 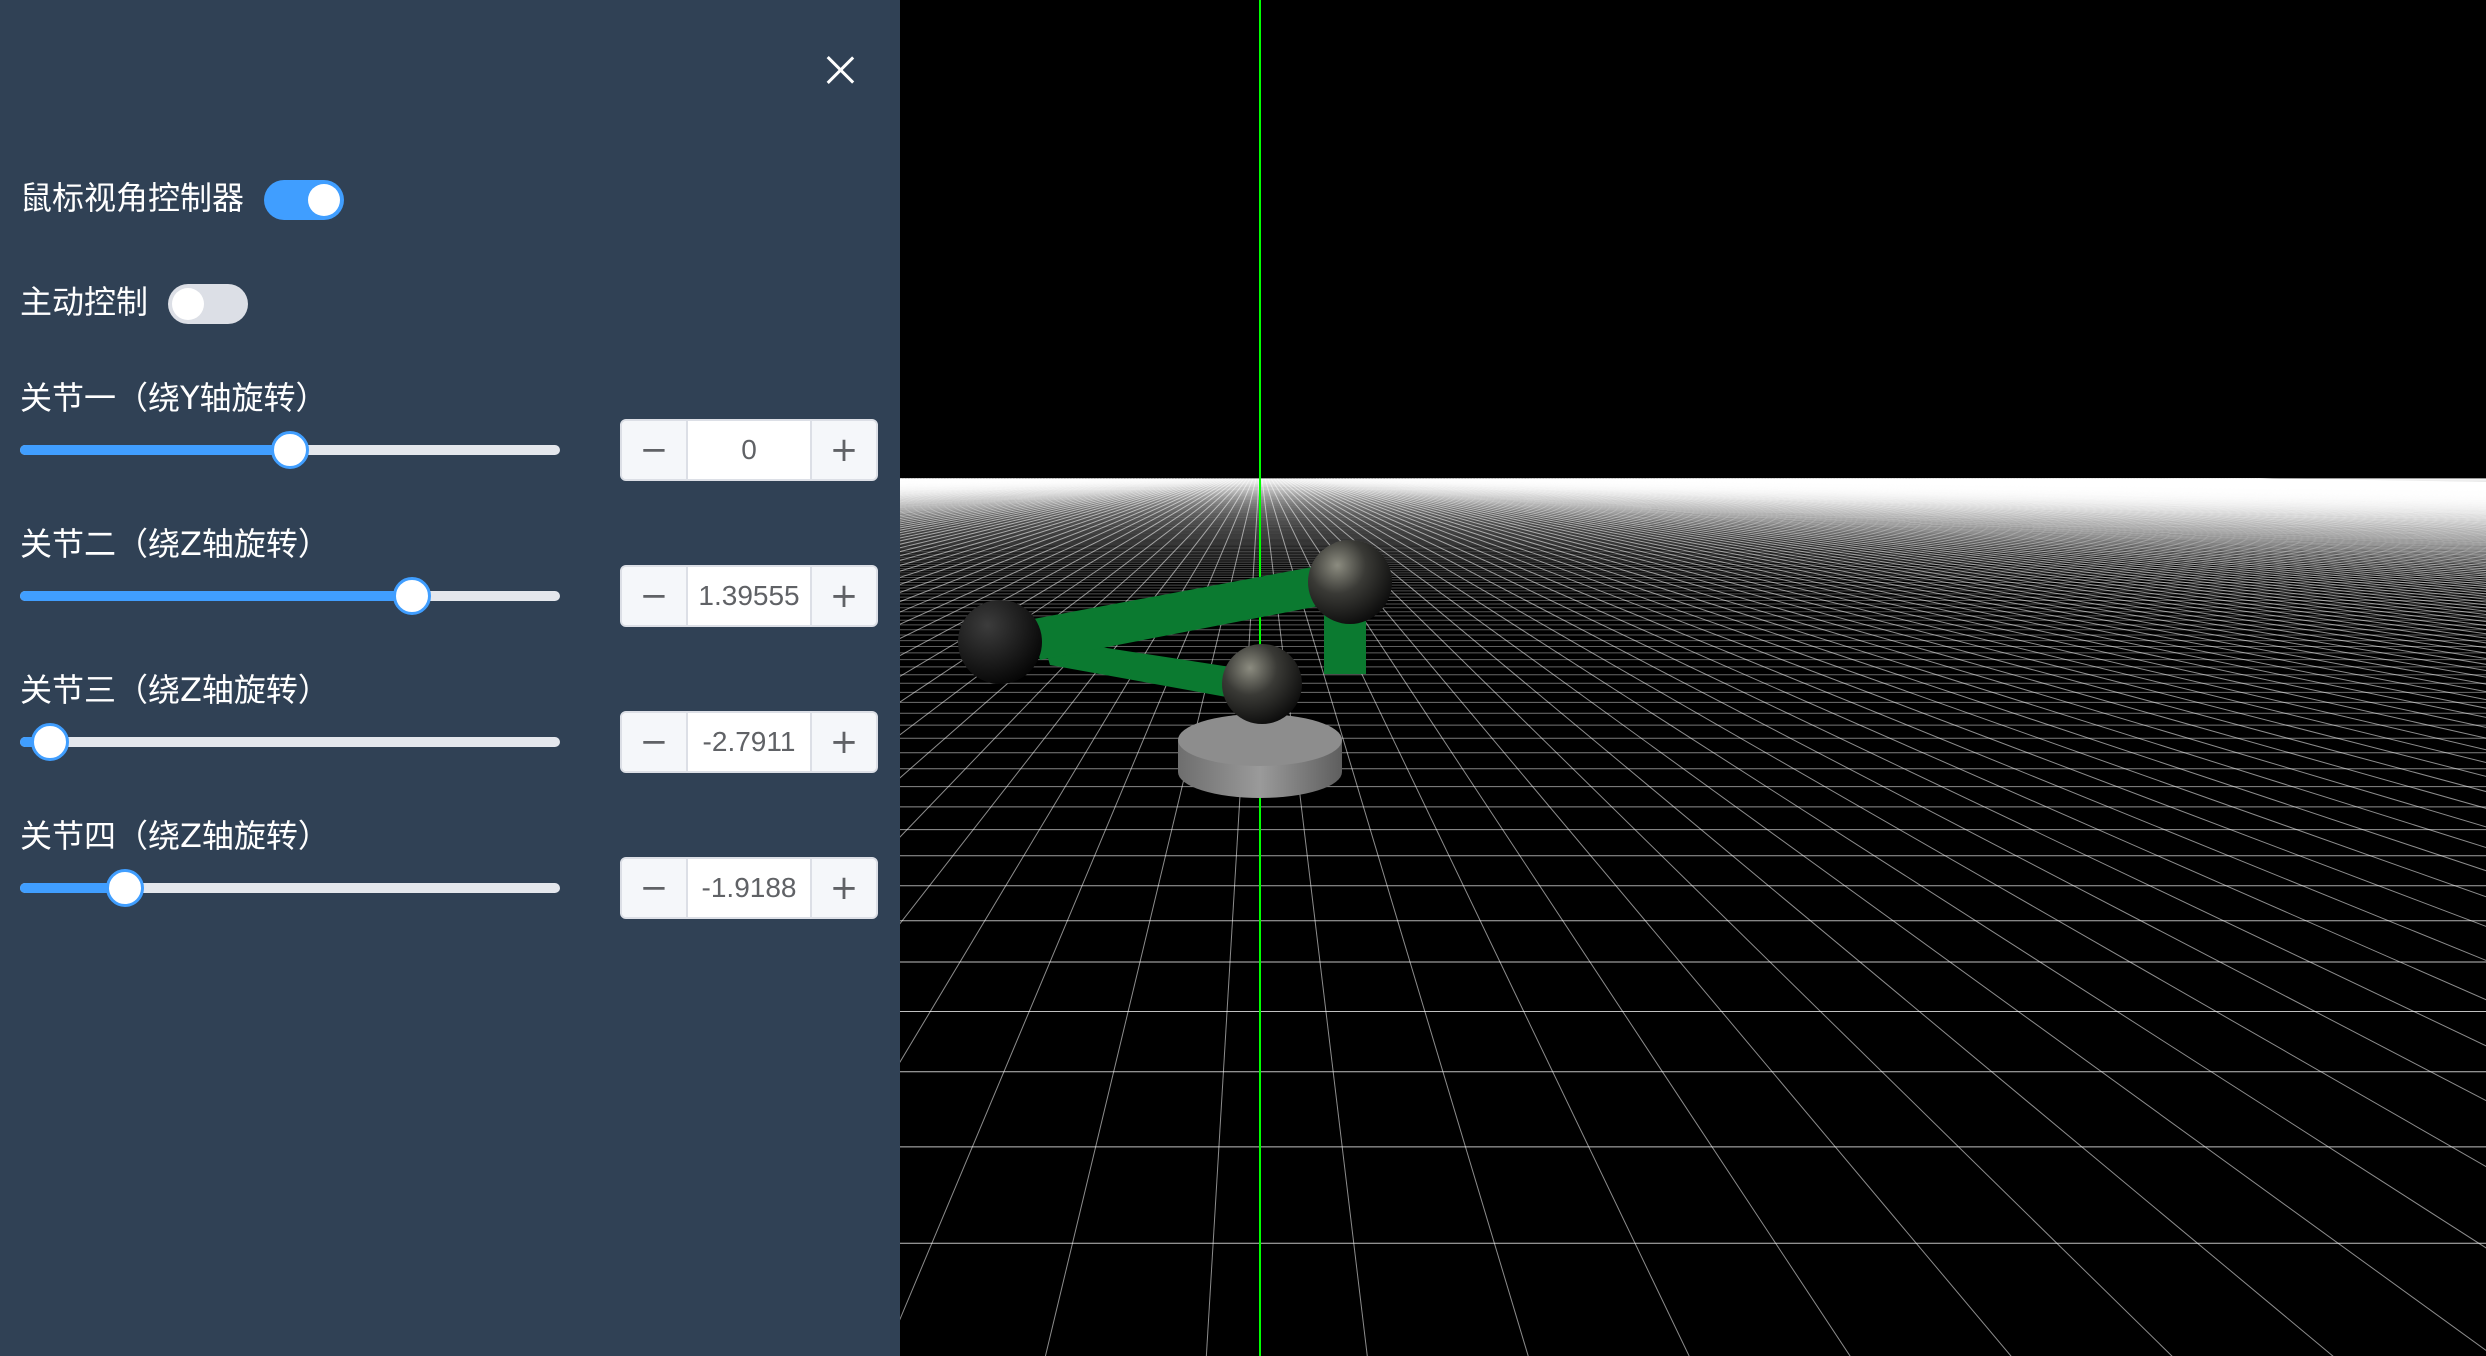 What do you see at coordinates (1000, 642) in the screenshot?
I see `joint-sphere-left` at bounding box center [1000, 642].